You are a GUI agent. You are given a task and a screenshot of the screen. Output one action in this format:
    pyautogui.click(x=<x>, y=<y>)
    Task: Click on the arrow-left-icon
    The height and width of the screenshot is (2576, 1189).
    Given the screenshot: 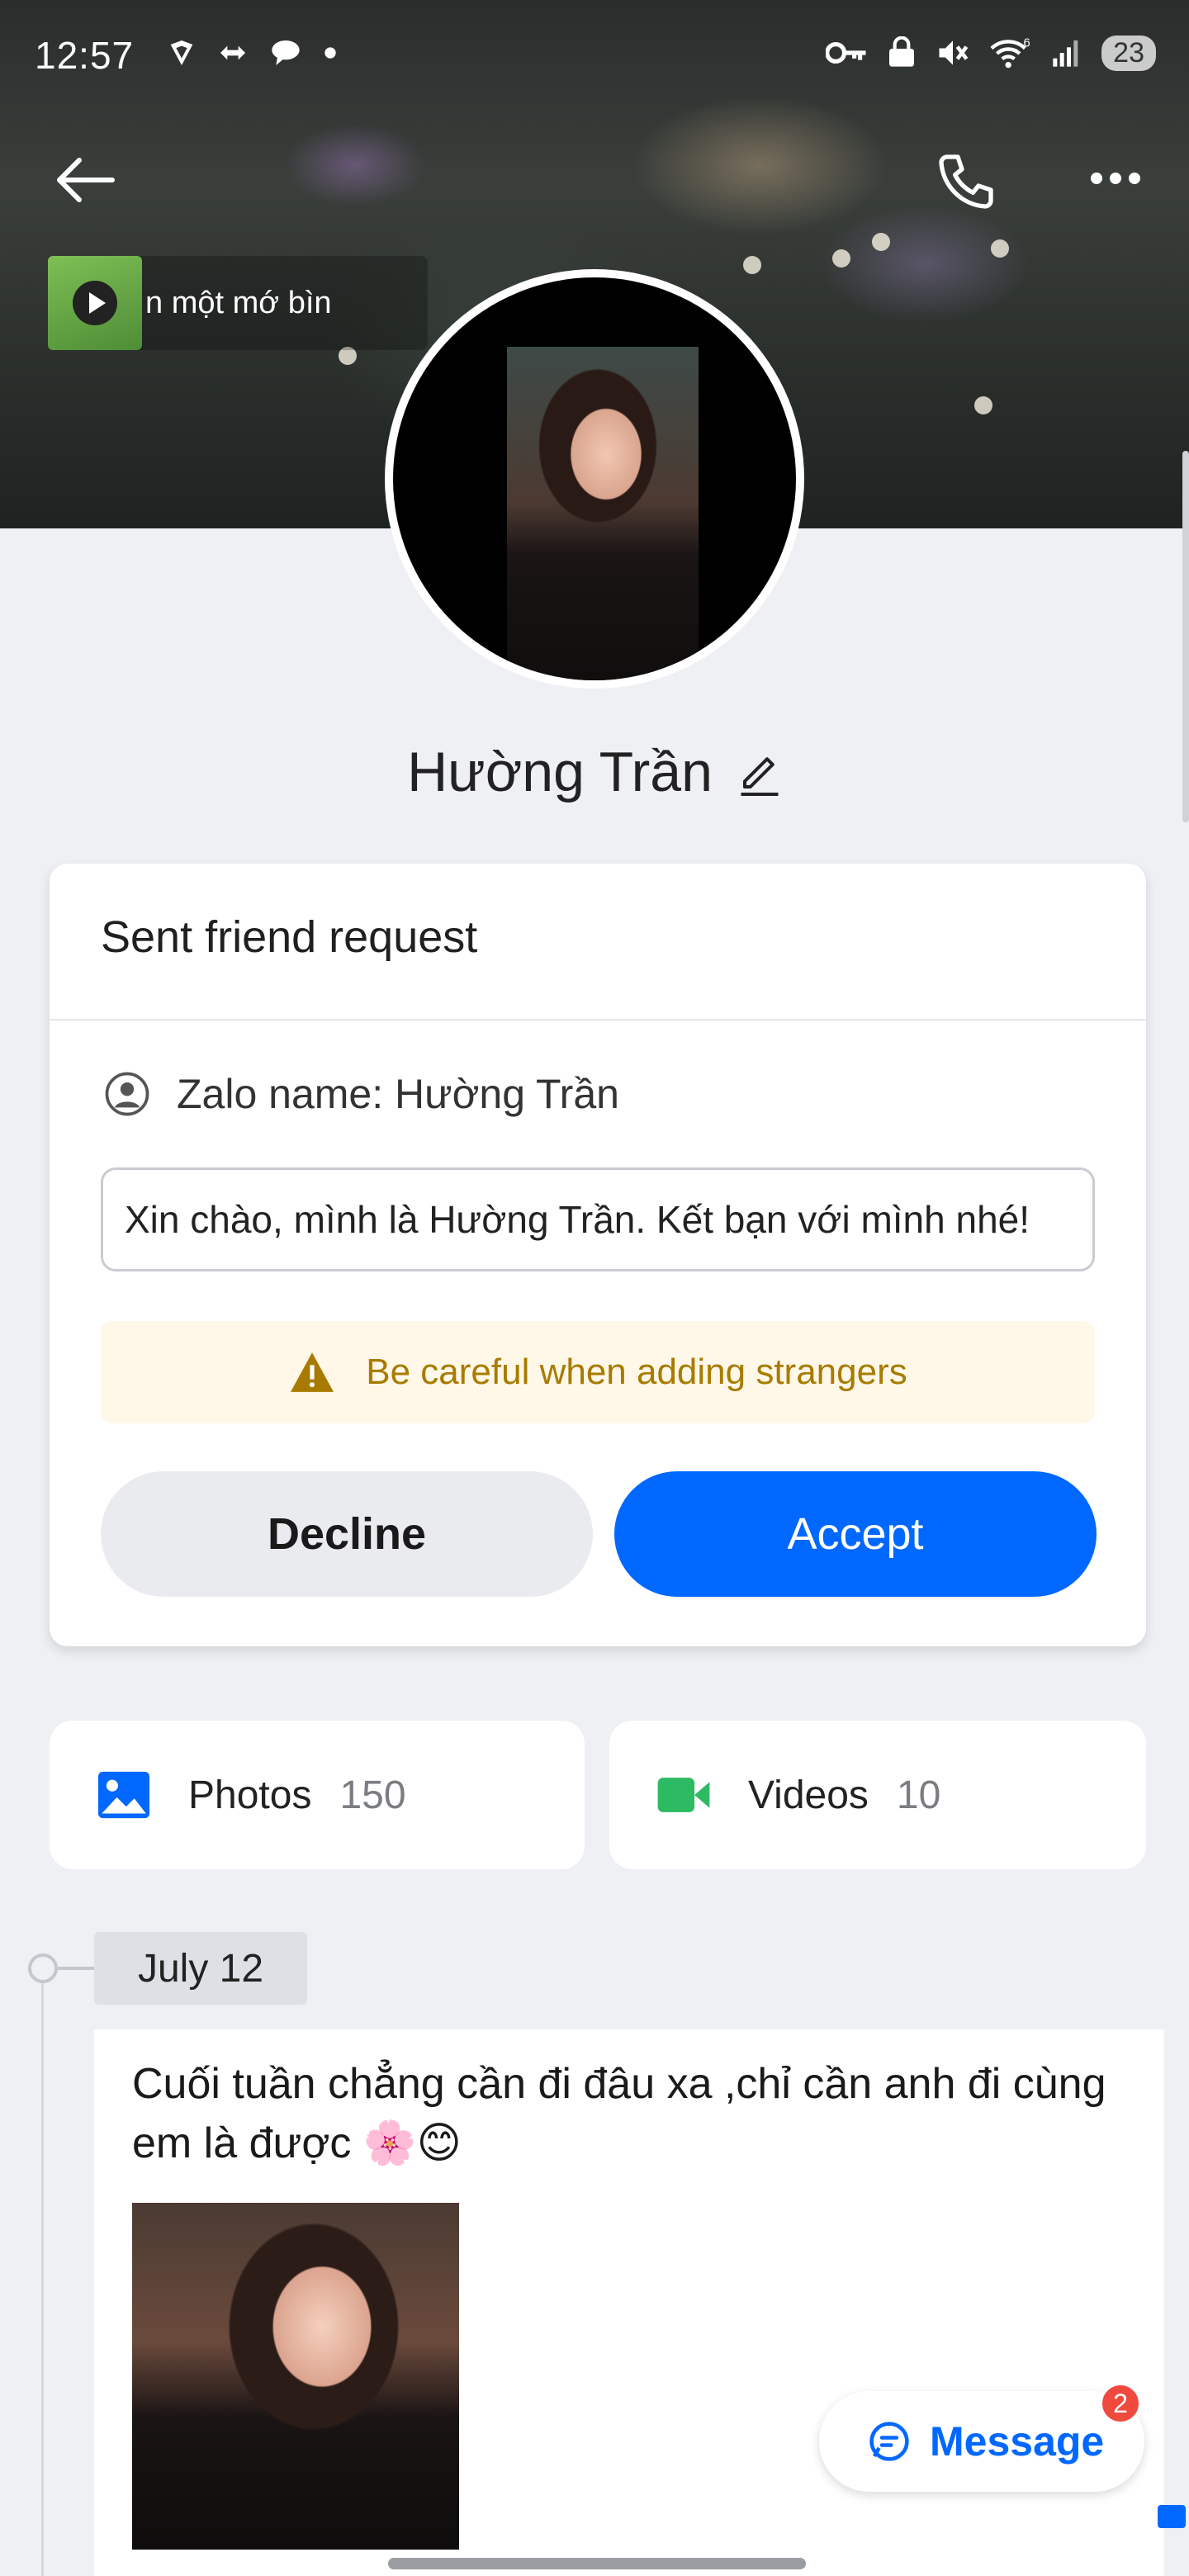 What is the action you would take?
    pyautogui.click(x=86, y=180)
    